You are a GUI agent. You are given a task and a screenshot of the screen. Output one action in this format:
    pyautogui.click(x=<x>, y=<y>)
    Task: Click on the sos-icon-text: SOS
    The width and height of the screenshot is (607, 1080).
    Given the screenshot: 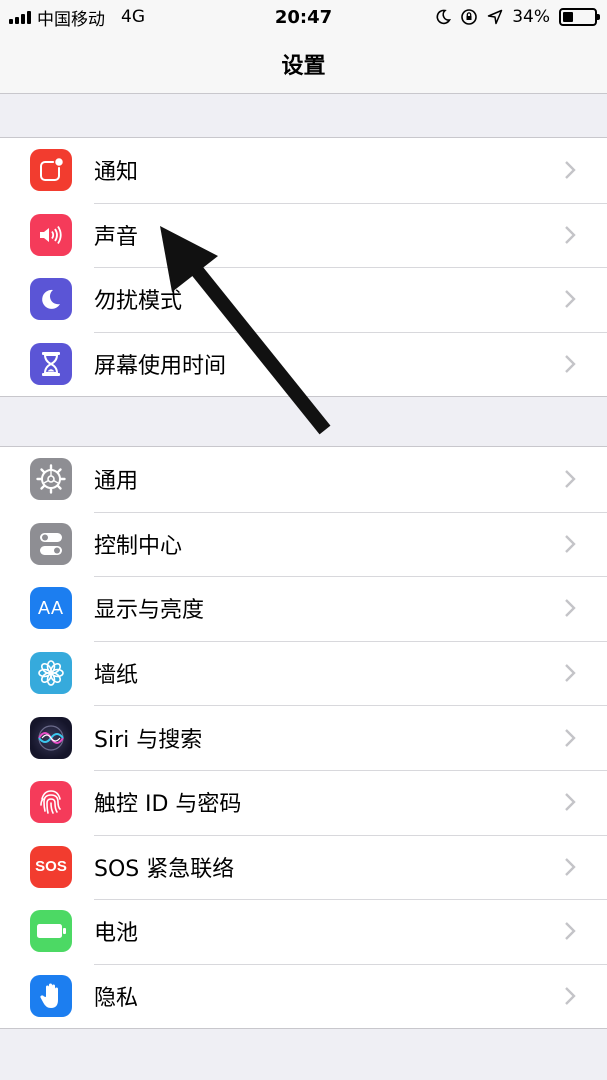 What is the action you would take?
    pyautogui.click(x=51, y=867)
    